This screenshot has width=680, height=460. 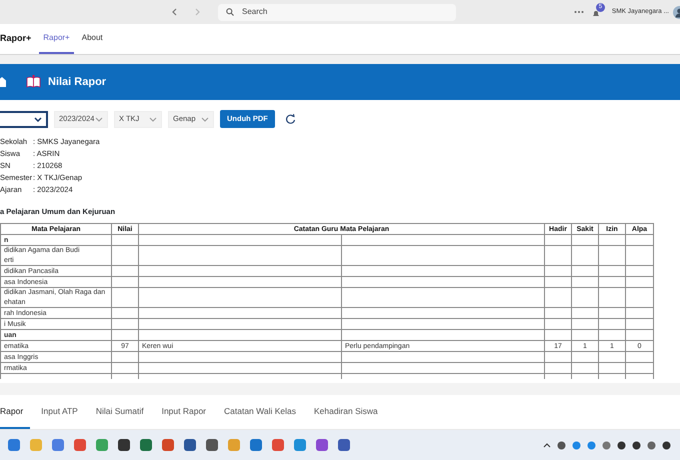 What do you see at coordinates (24, 119) in the screenshot?
I see `select-field` at bounding box center [24, 119].